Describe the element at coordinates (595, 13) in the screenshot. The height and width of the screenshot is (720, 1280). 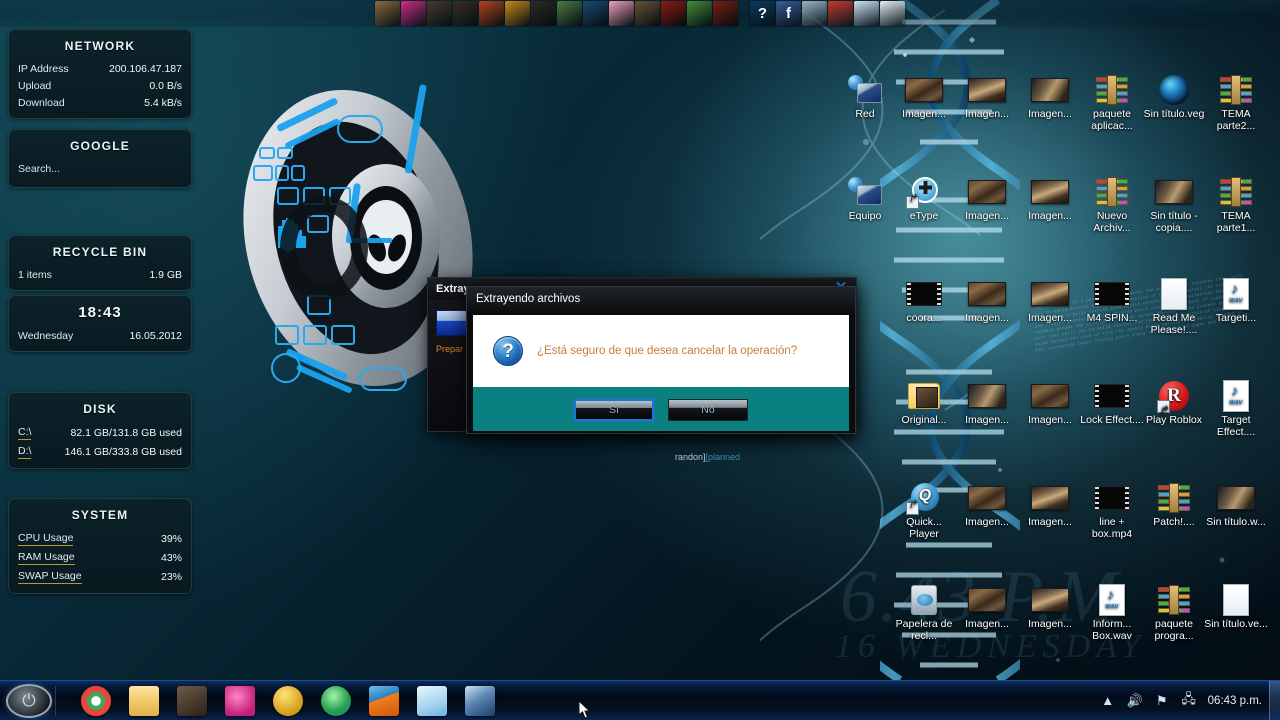
I see `counter-99-icon` at that location.